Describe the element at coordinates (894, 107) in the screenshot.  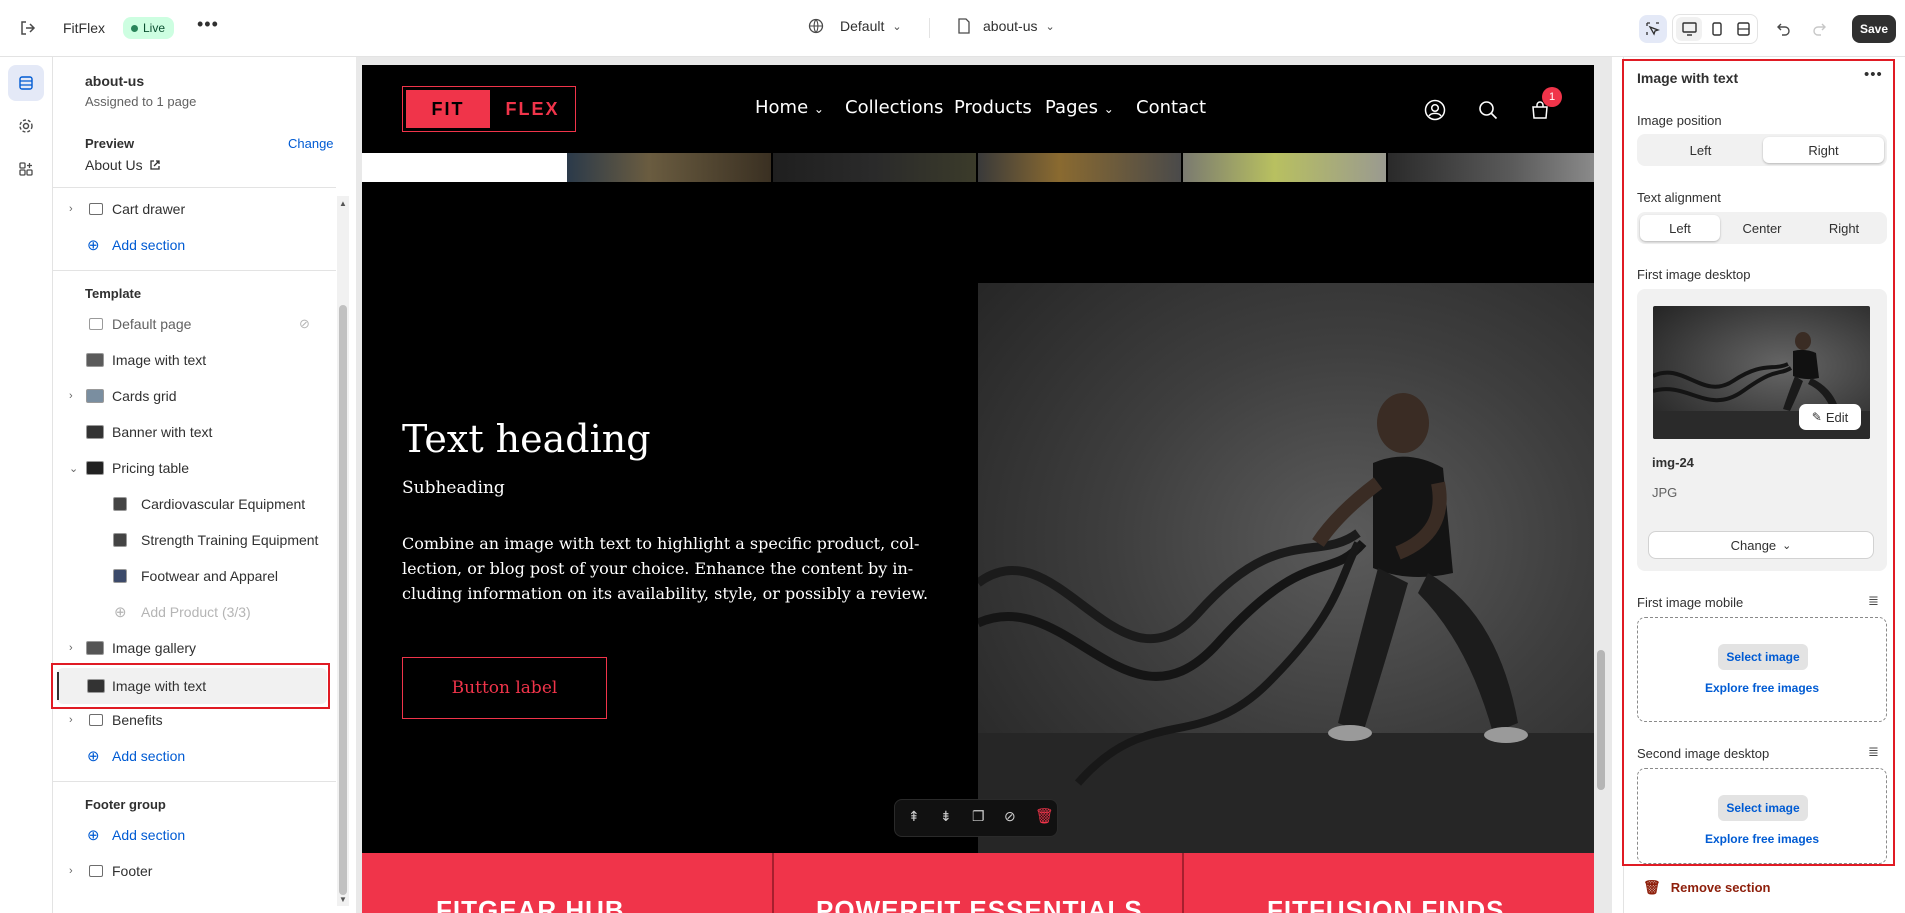
I see `nav-collections: Collections` at that location.